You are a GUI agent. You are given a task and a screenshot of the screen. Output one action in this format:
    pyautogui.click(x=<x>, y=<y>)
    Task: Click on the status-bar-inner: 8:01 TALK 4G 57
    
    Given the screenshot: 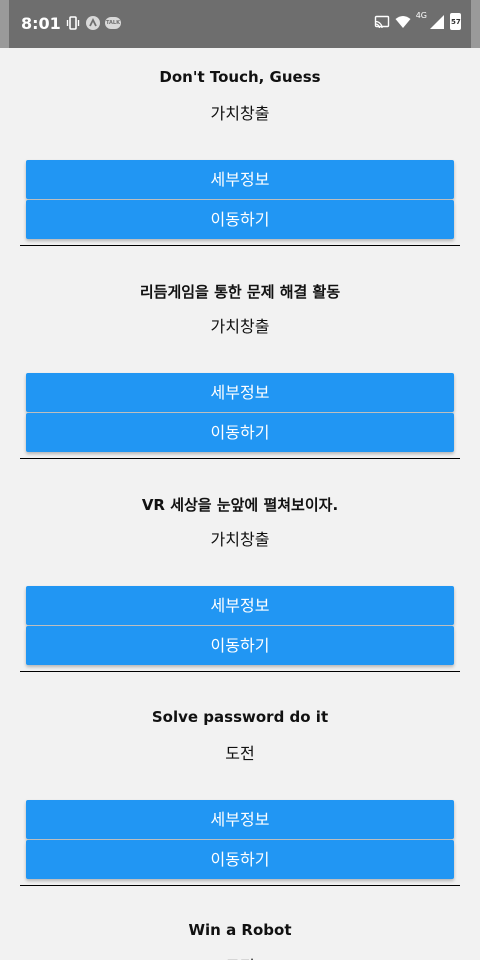 What is the action you would take?
    pyautogui.click(x=240, y=24)
    